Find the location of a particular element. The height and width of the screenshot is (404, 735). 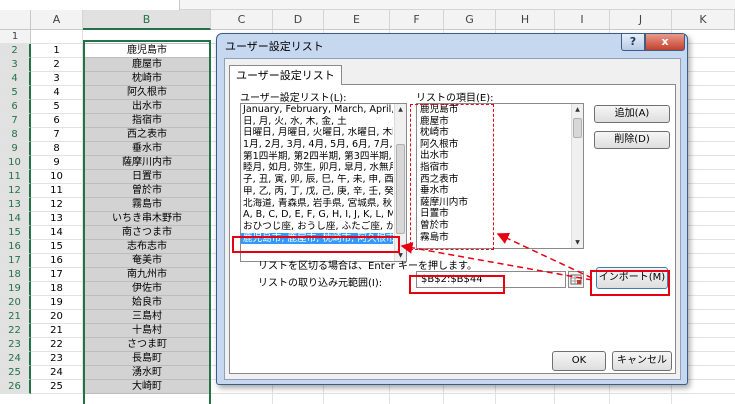

cell-a: 8 is located at coordinates (57, 149).